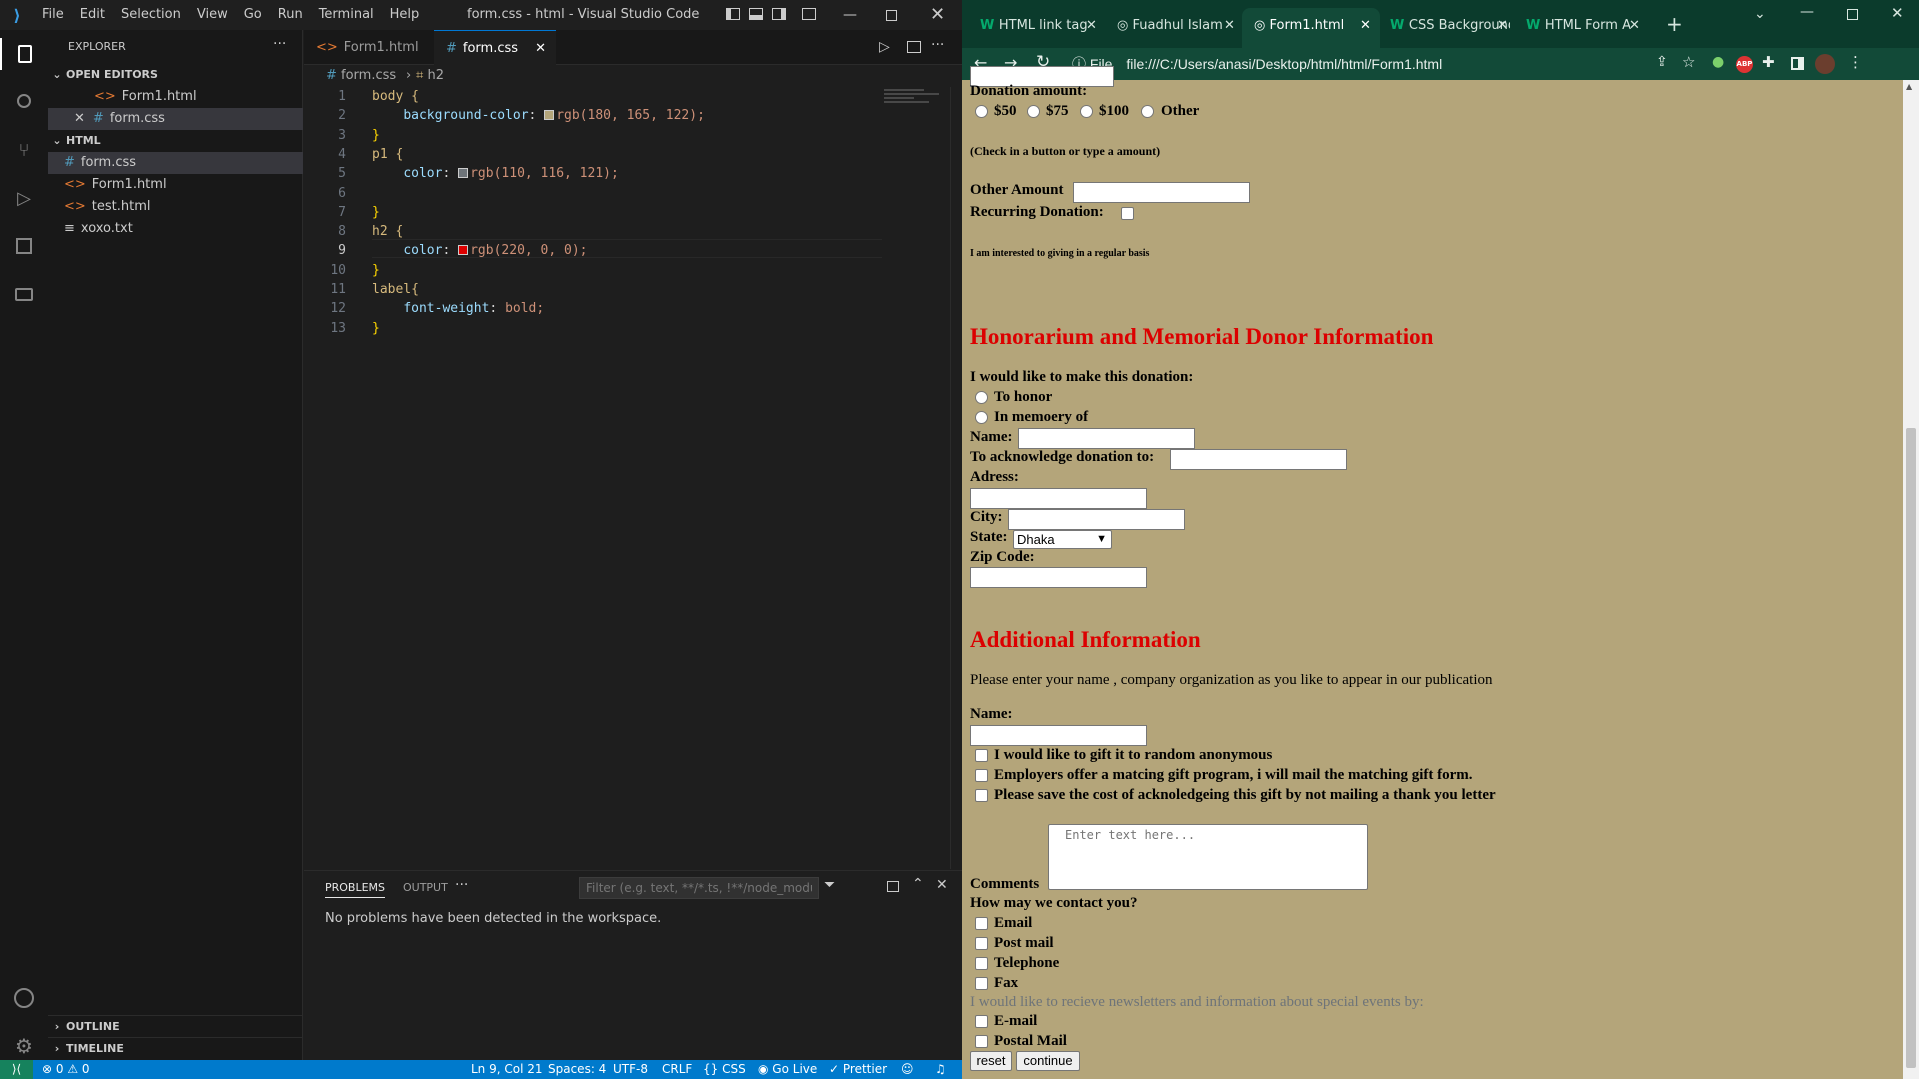 This screenshot has width=1919, height=1079. What do you see at coordinates (779, 14) in the screenshot?
I see `toggle-secondary-sidebar-icon` at bounding box center [779, 14].